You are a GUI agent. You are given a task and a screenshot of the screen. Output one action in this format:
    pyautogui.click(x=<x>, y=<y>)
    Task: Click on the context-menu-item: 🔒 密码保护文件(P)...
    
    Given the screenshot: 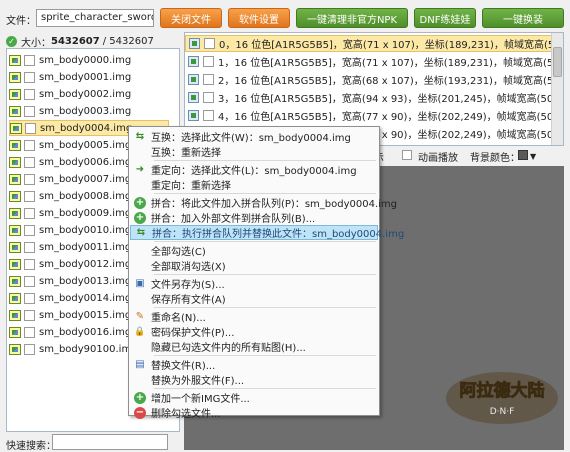 What is the action you would take?
    pyautogui.click(x=254, y=332)
    